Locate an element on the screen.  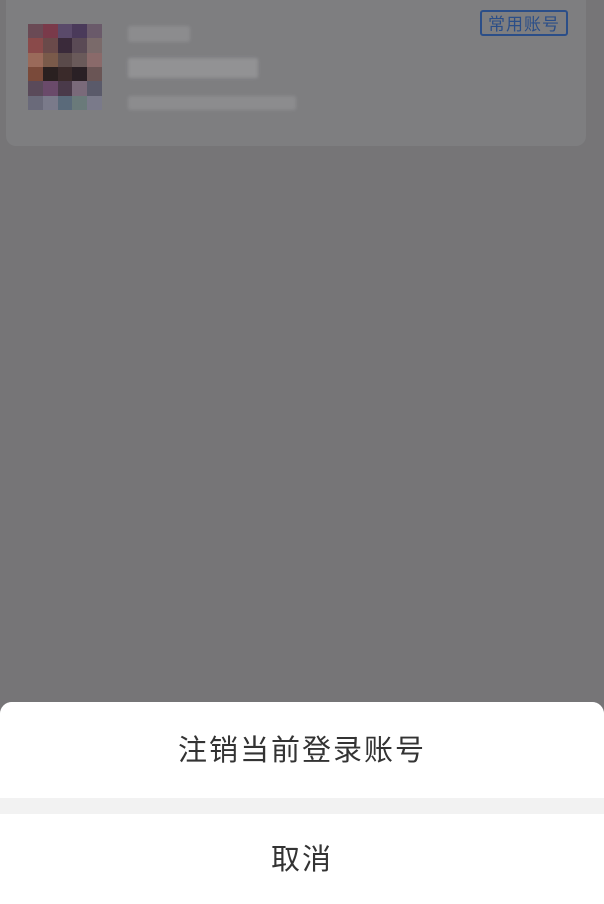
account-info-blurred is located at coordinates (212, 103).